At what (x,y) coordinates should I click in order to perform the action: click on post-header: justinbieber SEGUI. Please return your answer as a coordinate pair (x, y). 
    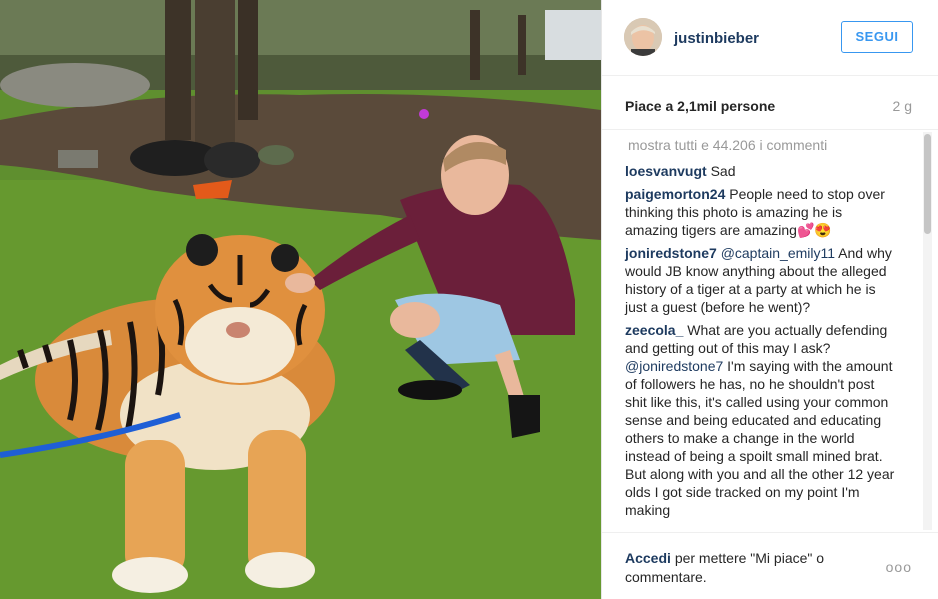
    Looking at the image, I should click on (770, 38).